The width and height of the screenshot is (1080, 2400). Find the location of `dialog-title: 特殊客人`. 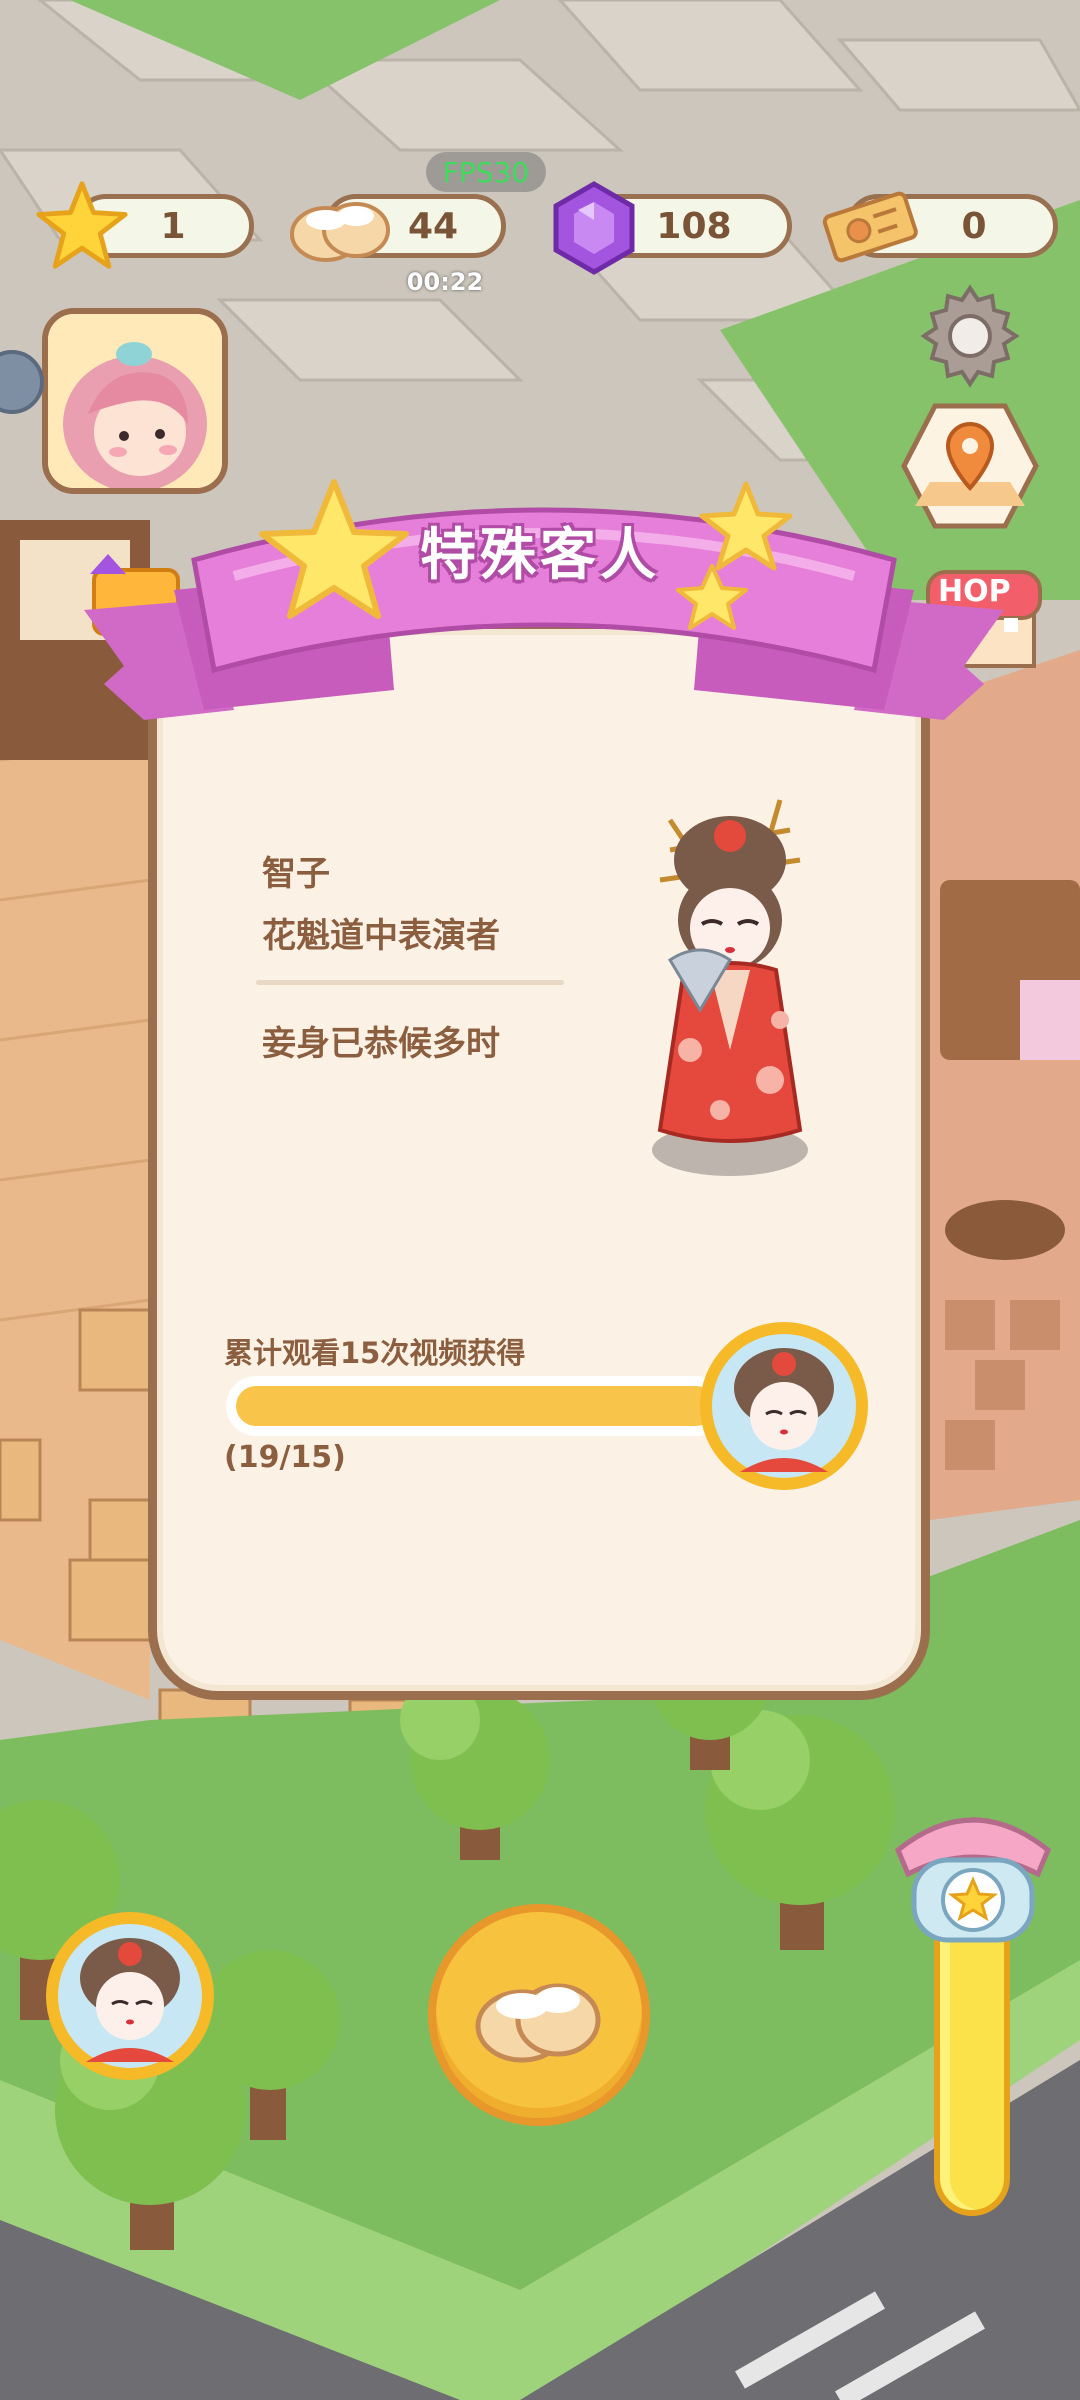

dialog-title: 特殊客人 is located at coordinates (540, 555).